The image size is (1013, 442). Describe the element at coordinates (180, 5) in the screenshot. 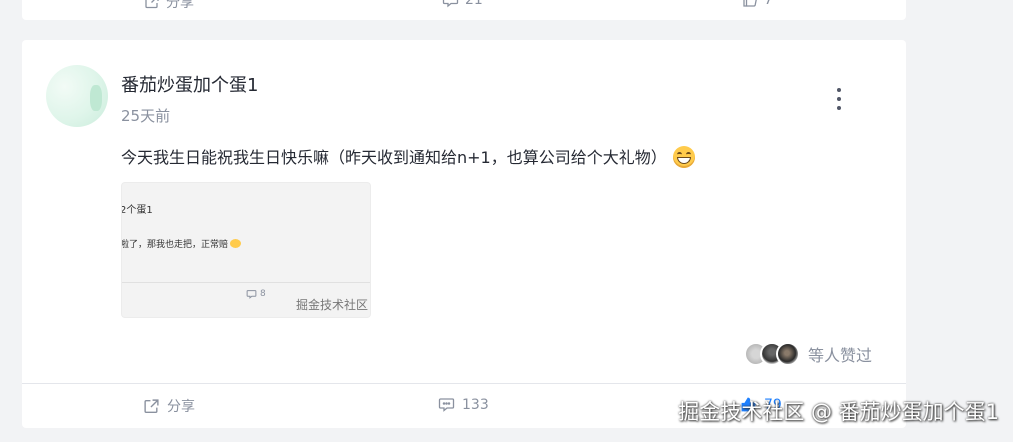

I see `previous-share-label: 分享` at that location.